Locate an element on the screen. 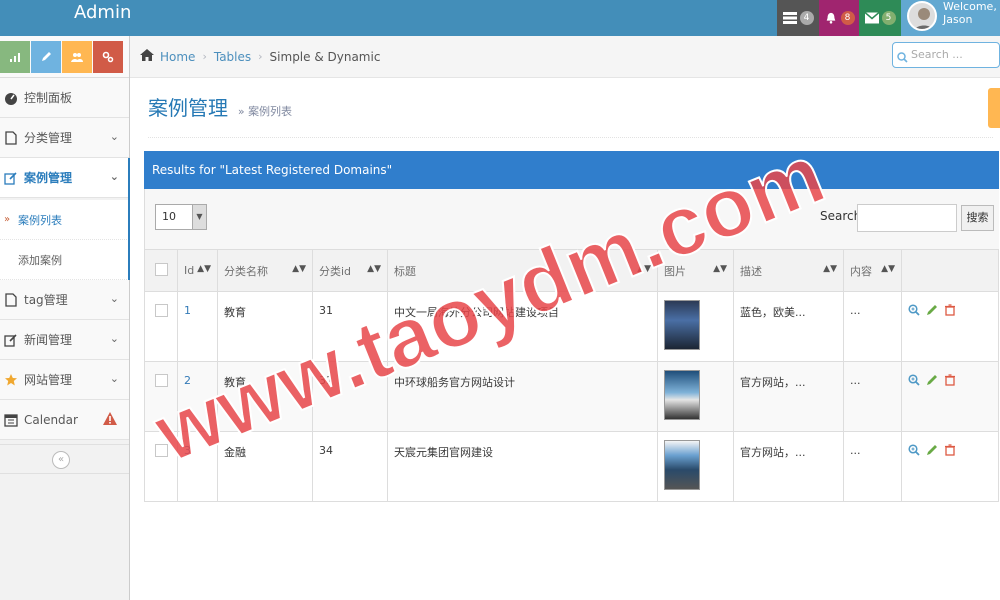  row-id-link: 3 is located at coordinates (187, 450).